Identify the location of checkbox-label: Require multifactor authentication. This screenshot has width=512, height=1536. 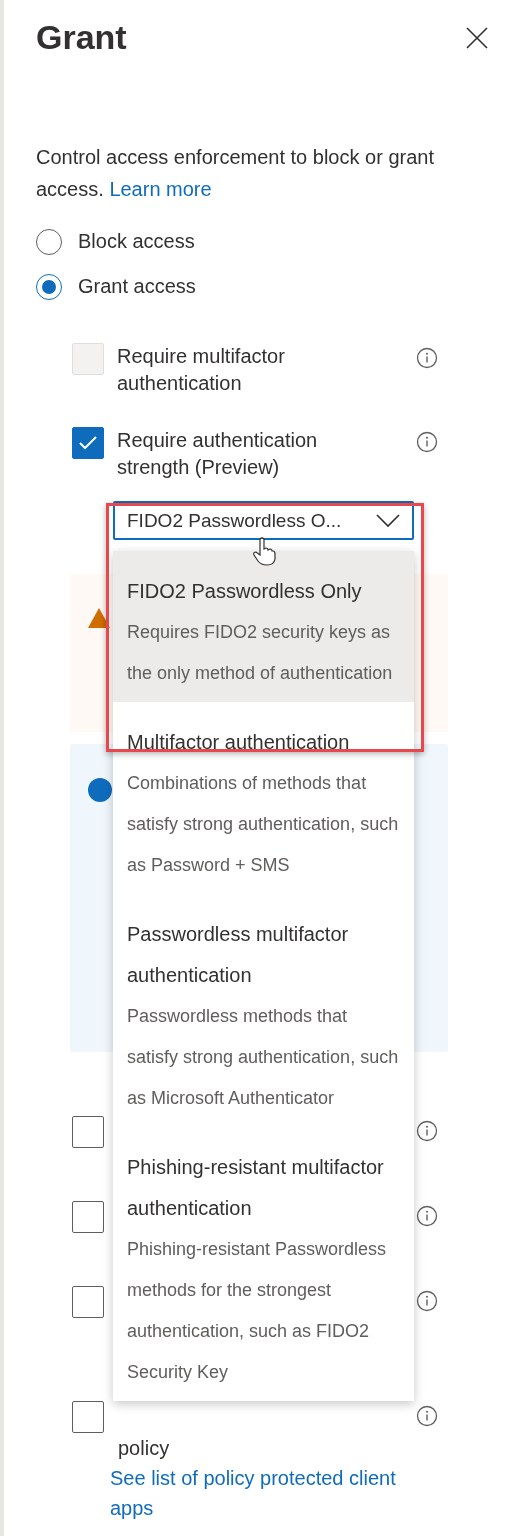
(201, 370).